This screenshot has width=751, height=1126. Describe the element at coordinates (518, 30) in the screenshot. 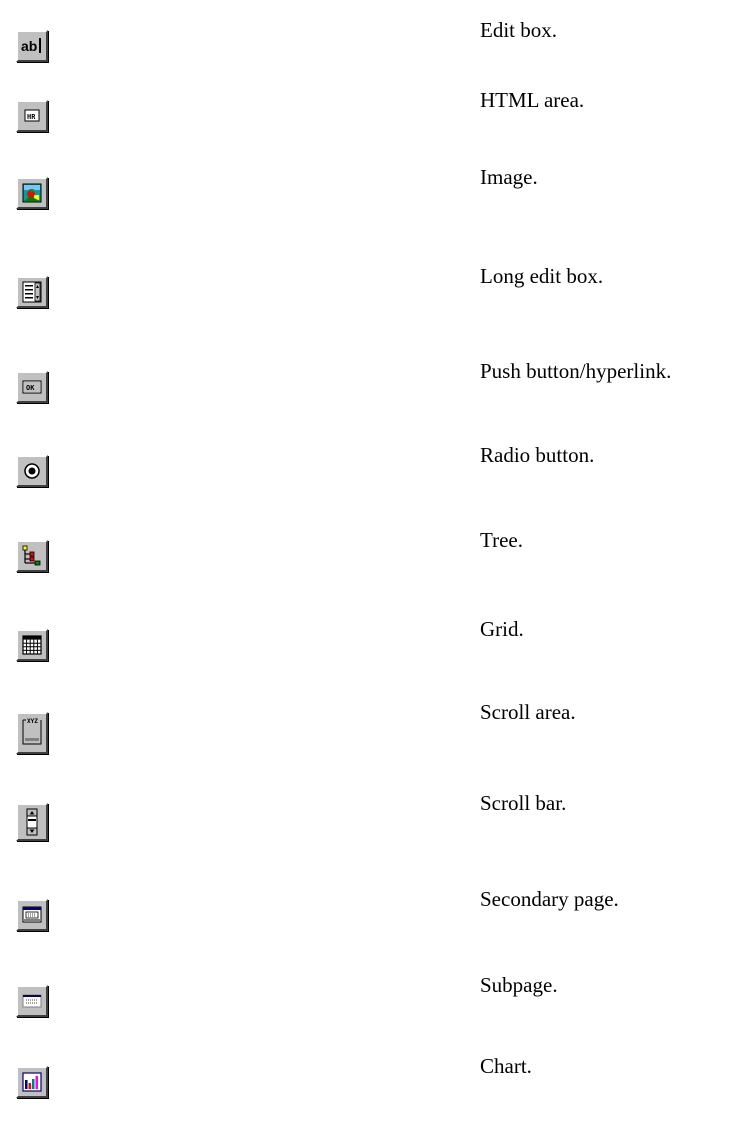

I see `control-label: Edit box.` at that location.